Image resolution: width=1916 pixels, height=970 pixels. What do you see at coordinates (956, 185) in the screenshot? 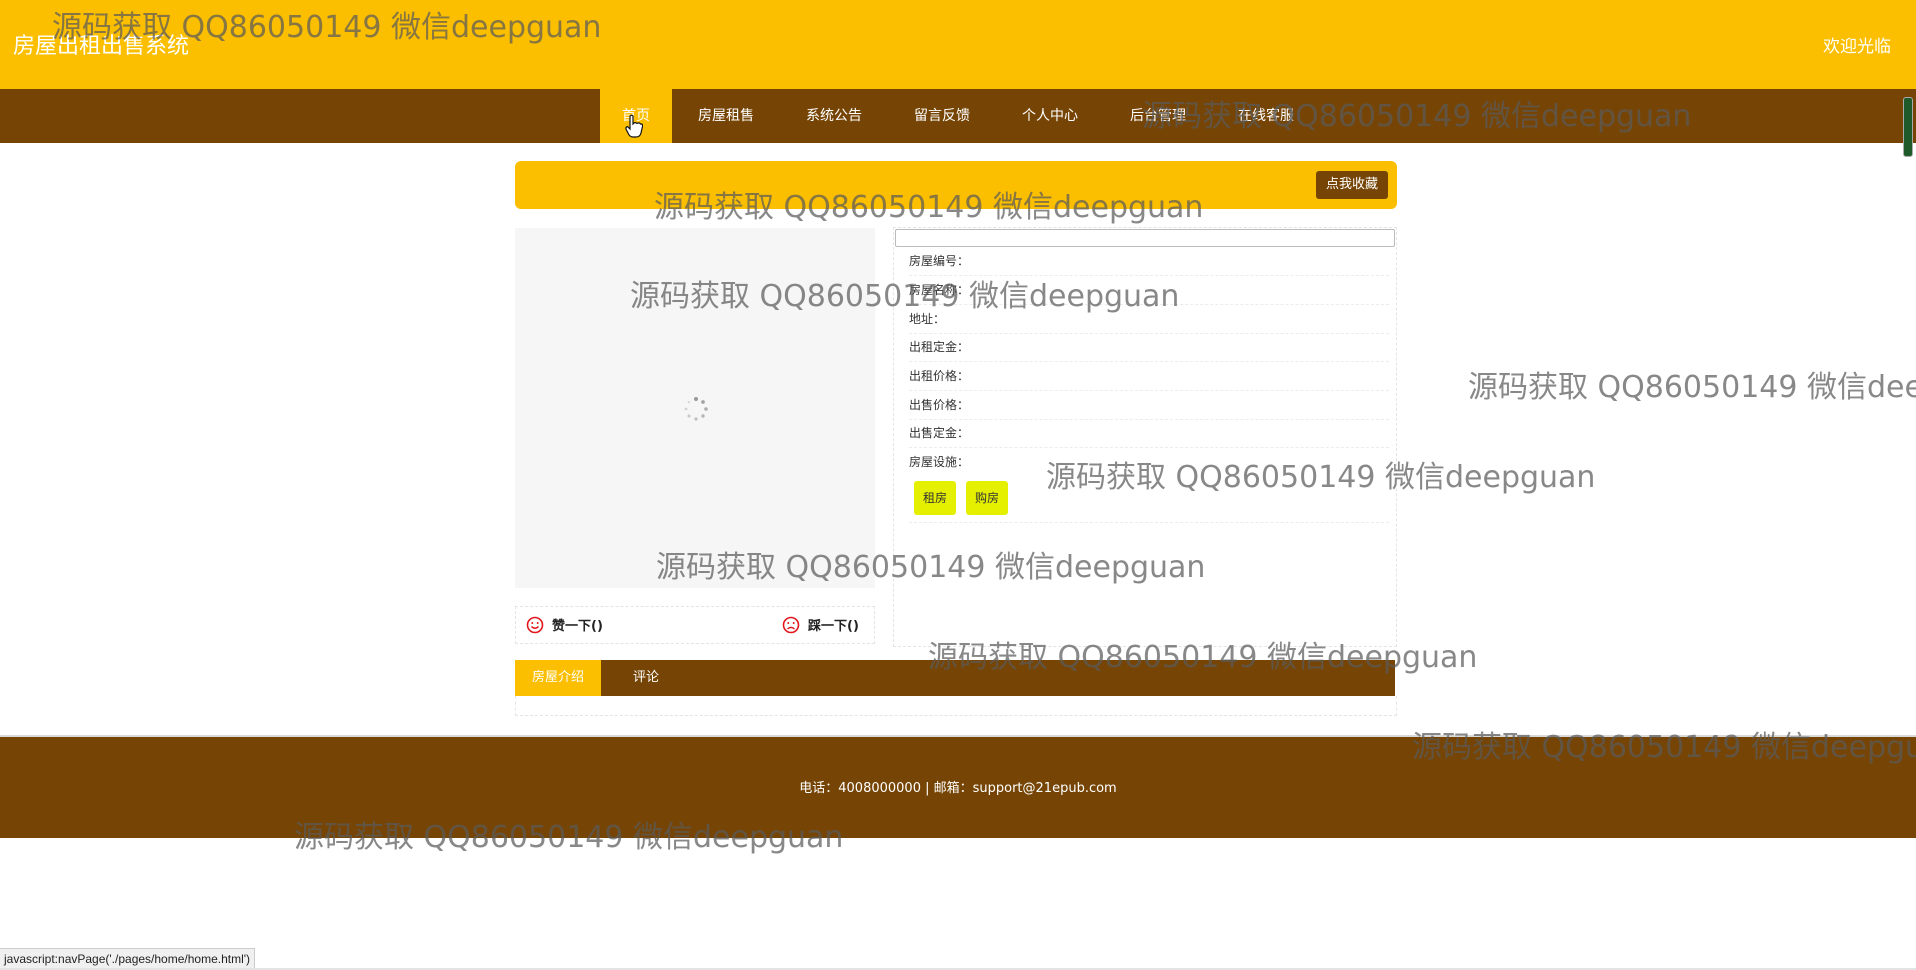
I see `notice-bar: 点我收藏` at bounding box center [956, 185].